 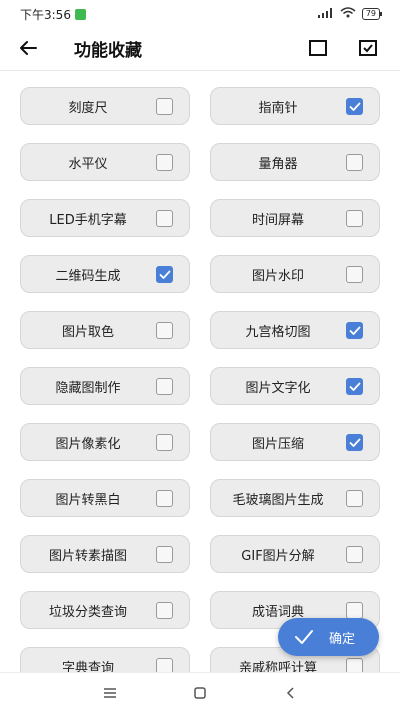 I want to click on menu-icon, so click(x=110, y=693).